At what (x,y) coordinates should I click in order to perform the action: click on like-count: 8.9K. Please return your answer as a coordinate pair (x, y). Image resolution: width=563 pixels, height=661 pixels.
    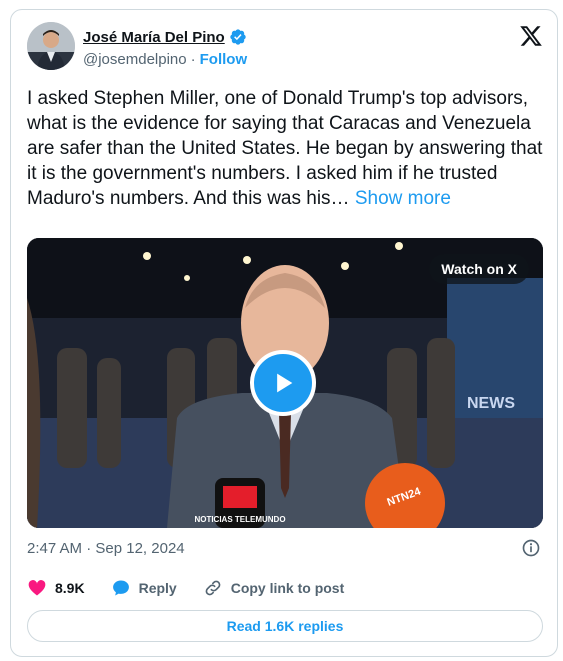
    Looking at the image, I should click on (70, 588).